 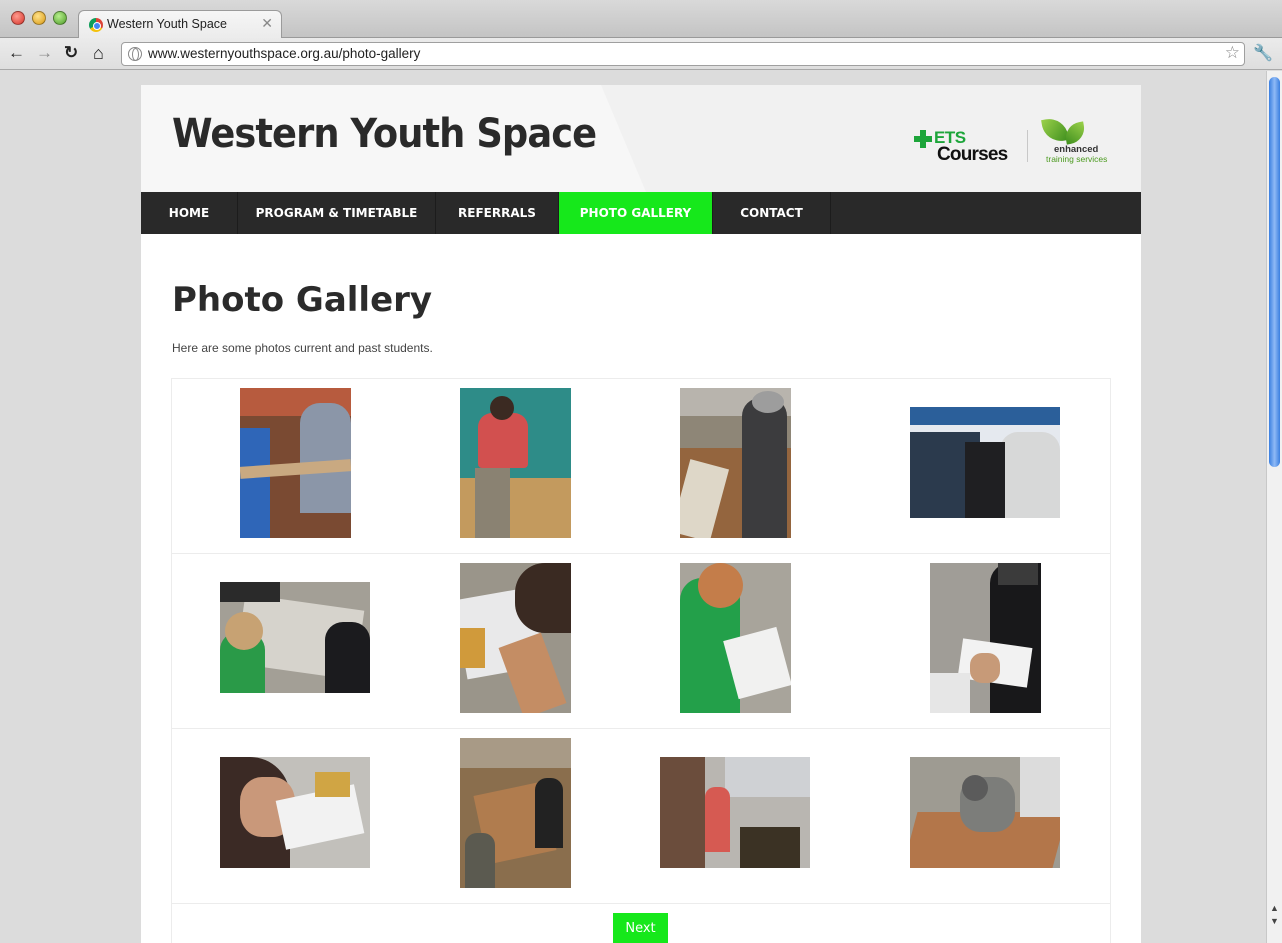 What do you see at coordinates (636, 213) in the screenshot?
I see `nav-photo-gallery: PHOTO GALLERY` at bounding box center [636, 213].